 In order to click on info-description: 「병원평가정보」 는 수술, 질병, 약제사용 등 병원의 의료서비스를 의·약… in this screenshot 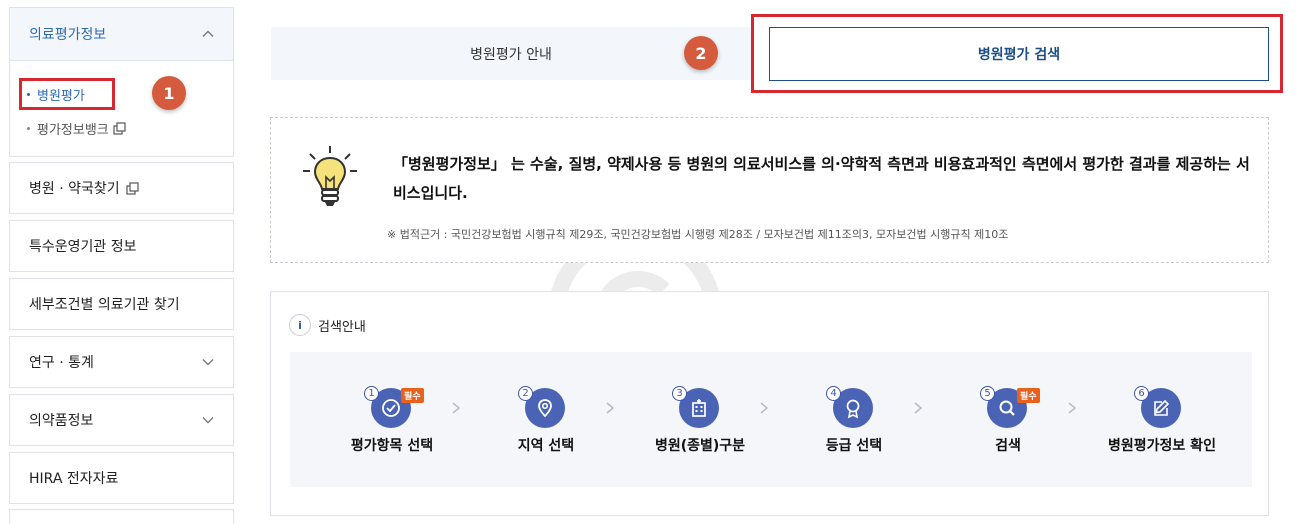, I will do `click(821, 178)`.